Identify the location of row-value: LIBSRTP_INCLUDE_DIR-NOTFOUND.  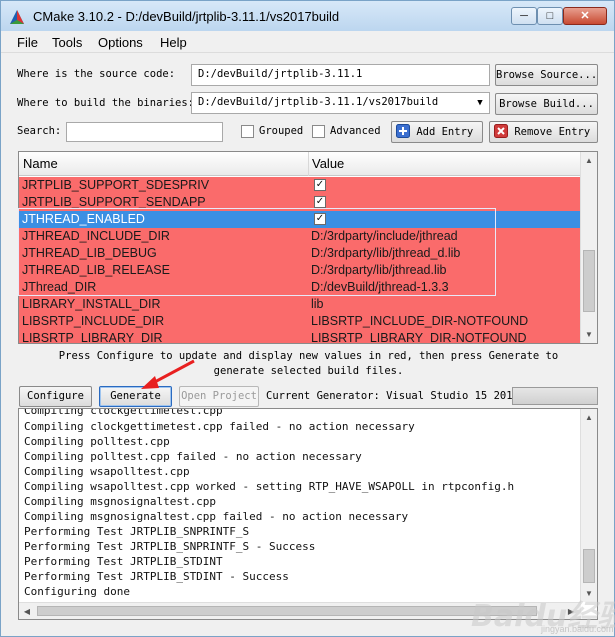
(420, 321).